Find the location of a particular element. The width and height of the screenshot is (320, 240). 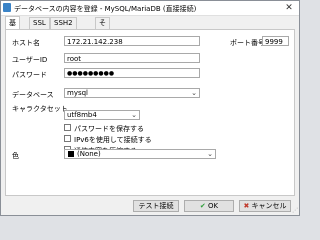

save-password-checkbox is located at coordinates (67, 127).